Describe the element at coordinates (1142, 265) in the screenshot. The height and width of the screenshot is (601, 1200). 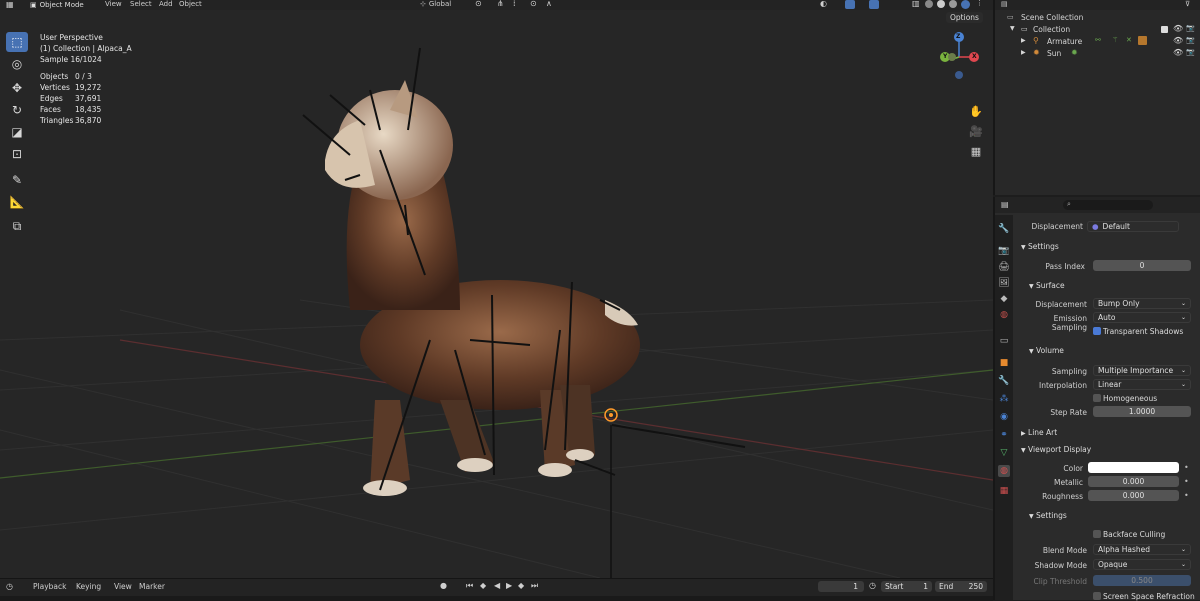
I see `pass-index-field: 0` at that location.